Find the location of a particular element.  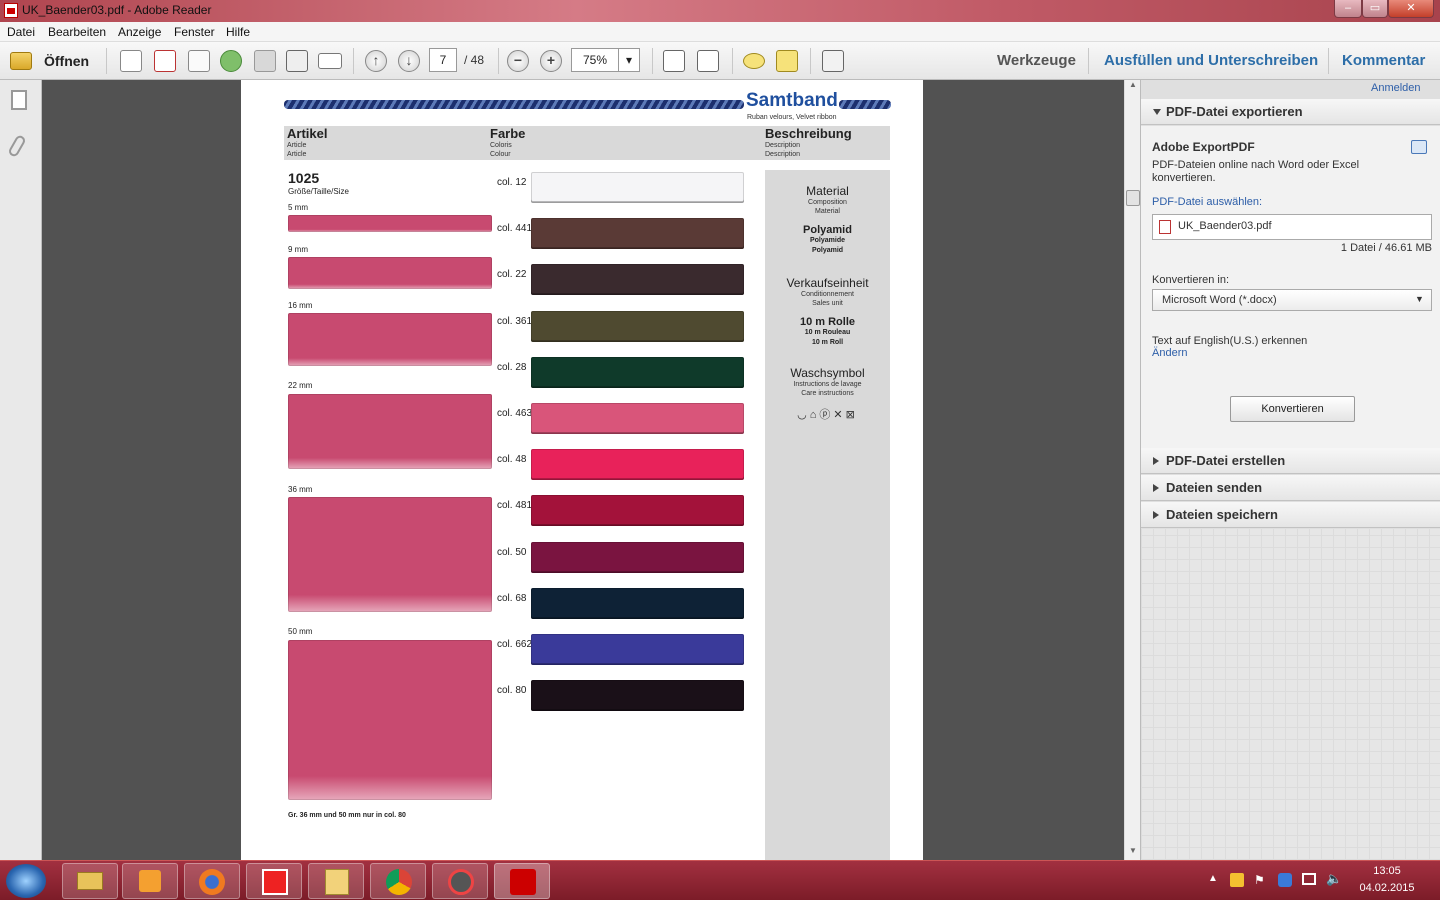

save-icon is located at coordinates (265, 61).